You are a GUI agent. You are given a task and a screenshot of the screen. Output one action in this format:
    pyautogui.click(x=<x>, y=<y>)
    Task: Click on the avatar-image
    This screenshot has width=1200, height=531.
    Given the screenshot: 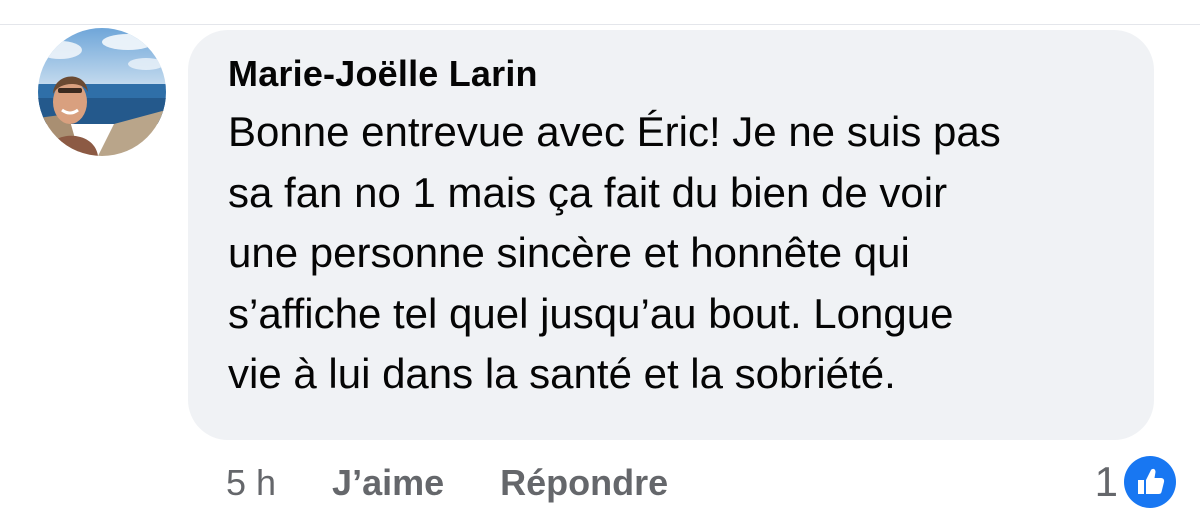 What is the action you would take?
    pyautogui.click(x=102, y=92)
    